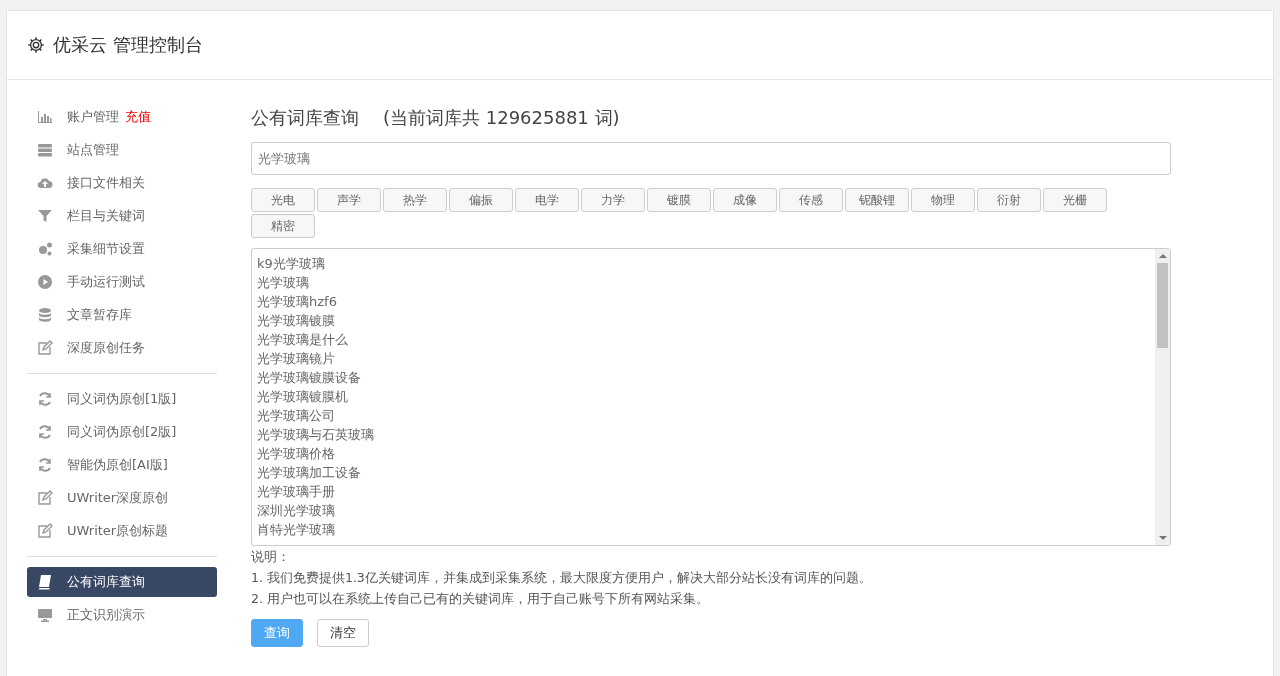  What do you see at coordinates (679, 200) in the screenshot?
I see `tag-button: 镀膜` at bounding box center [679, 200].